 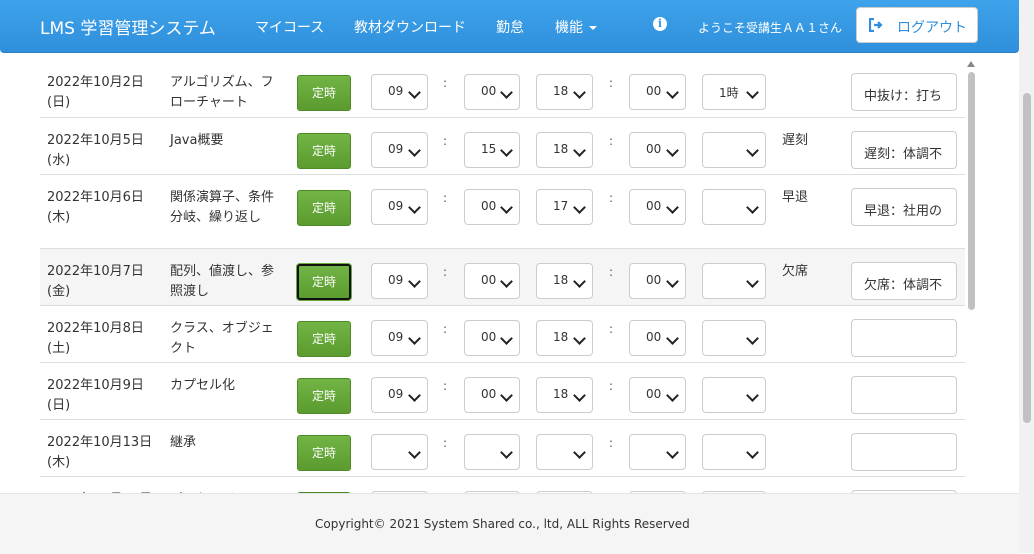 I want to click on course-cell: 配列、値渡し、参照渡し, so click(x=222, y=281).